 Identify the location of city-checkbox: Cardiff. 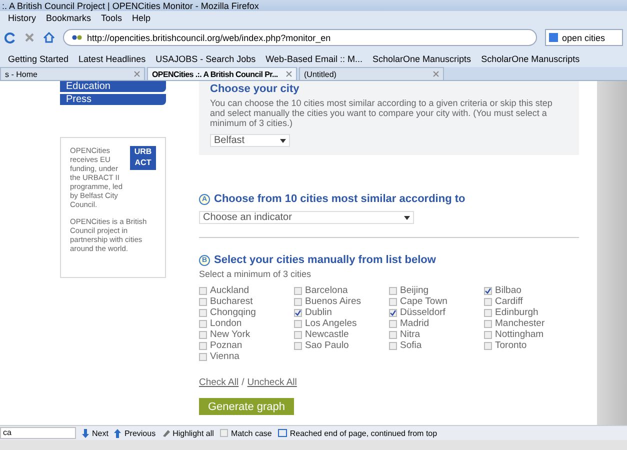
(531, 301).